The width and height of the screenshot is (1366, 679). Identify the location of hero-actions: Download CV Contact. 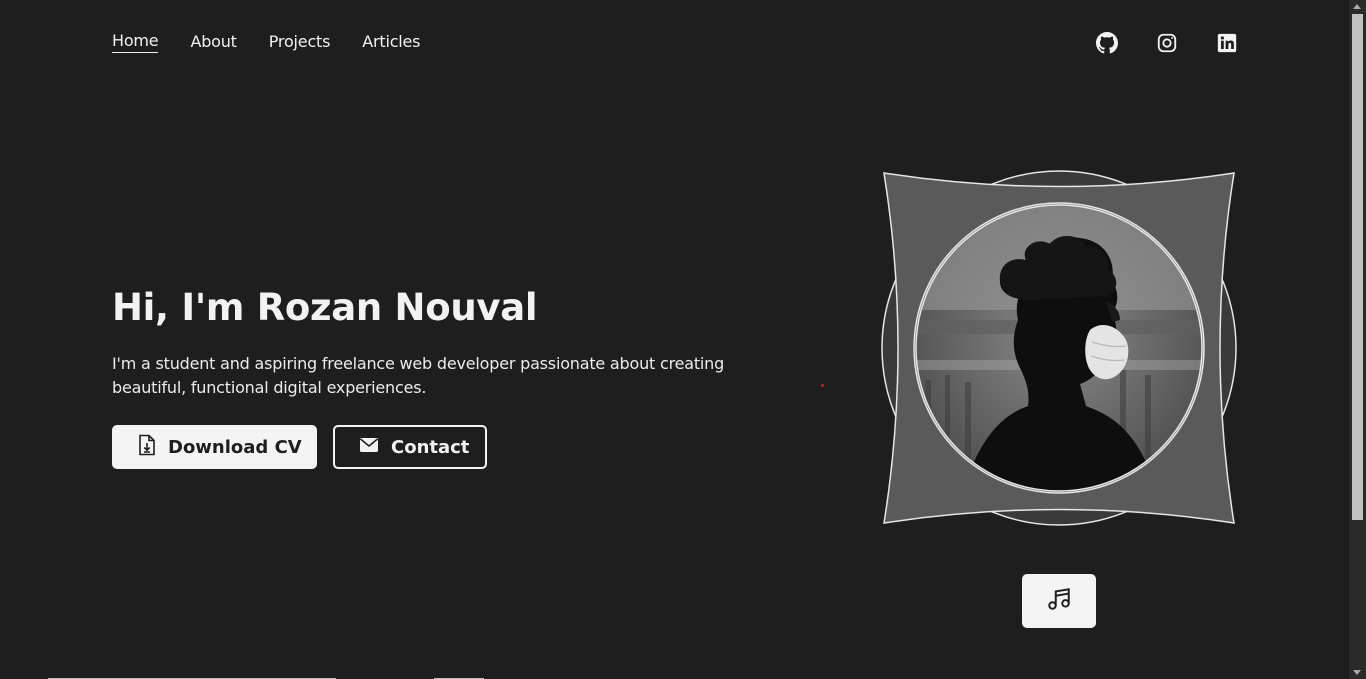
(299, 447).